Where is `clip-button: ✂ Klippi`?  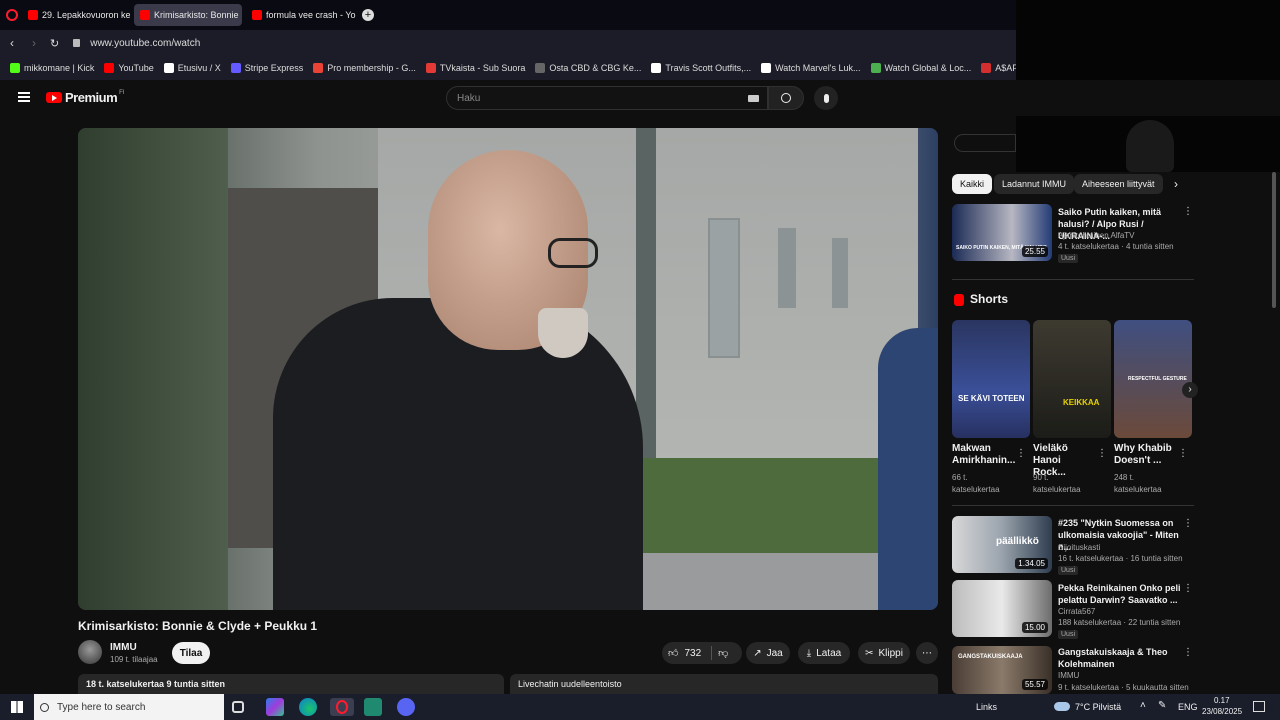
clip-button: ✂ Klippi is located at coordinates (884, 653).